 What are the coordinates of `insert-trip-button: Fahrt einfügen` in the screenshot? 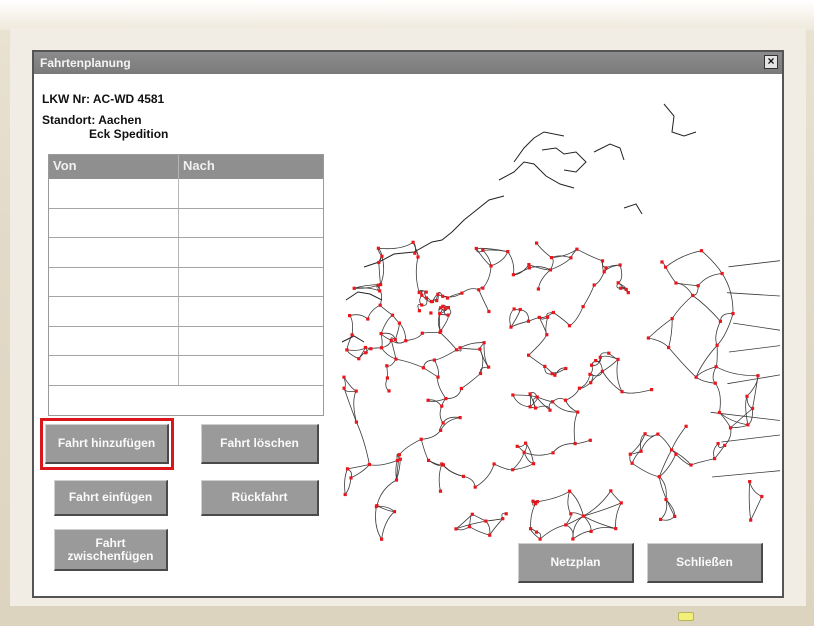 It's located at (111, 498).